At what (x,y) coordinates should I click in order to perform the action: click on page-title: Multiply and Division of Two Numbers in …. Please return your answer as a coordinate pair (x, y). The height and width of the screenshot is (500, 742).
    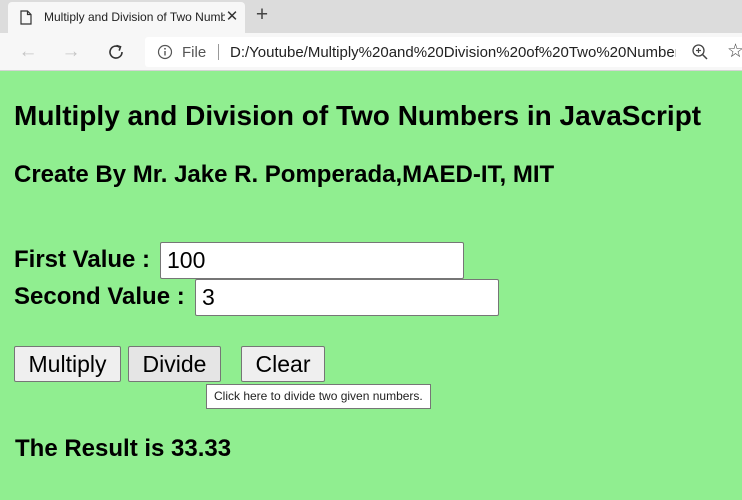
    Looking at the image, I should click on (358, 115).